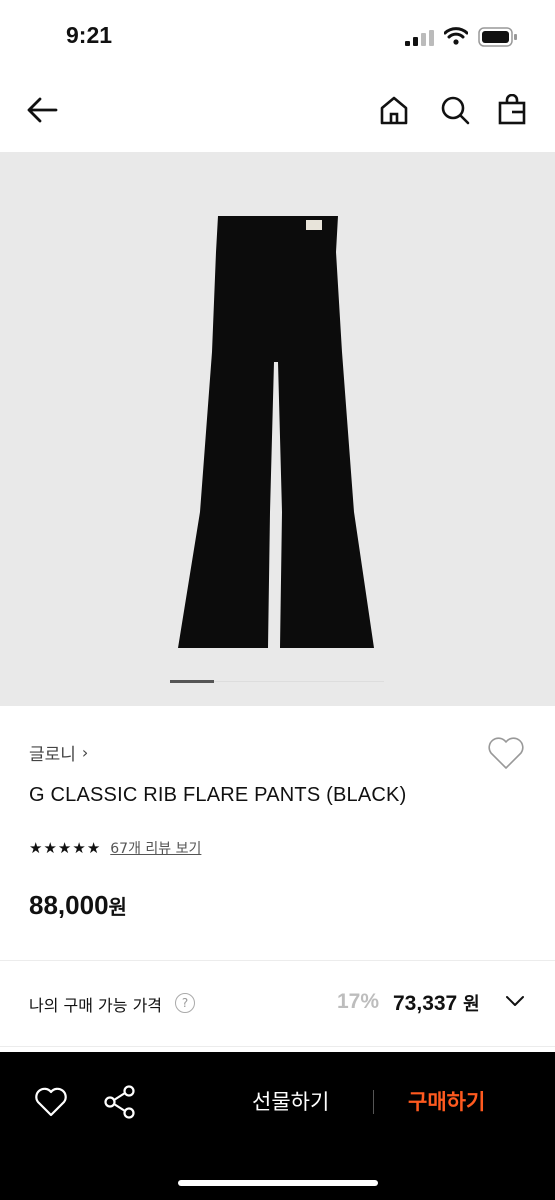  I want to click on gift-button: 선물하기, so click(290, 1101).